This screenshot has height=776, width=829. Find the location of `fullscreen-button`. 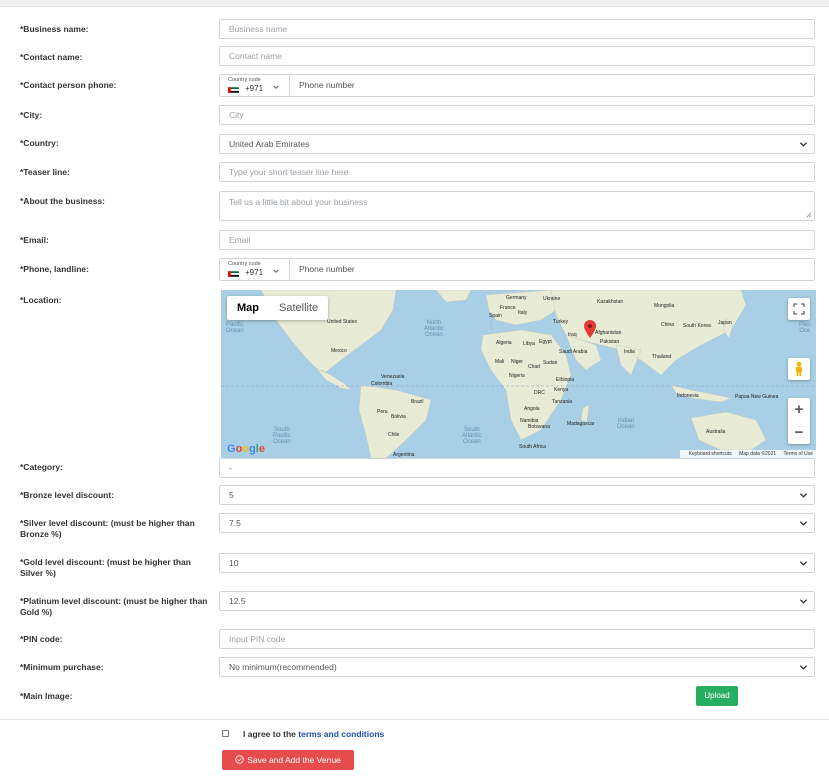

fullscreen-button is located at coordinates (799, 309).